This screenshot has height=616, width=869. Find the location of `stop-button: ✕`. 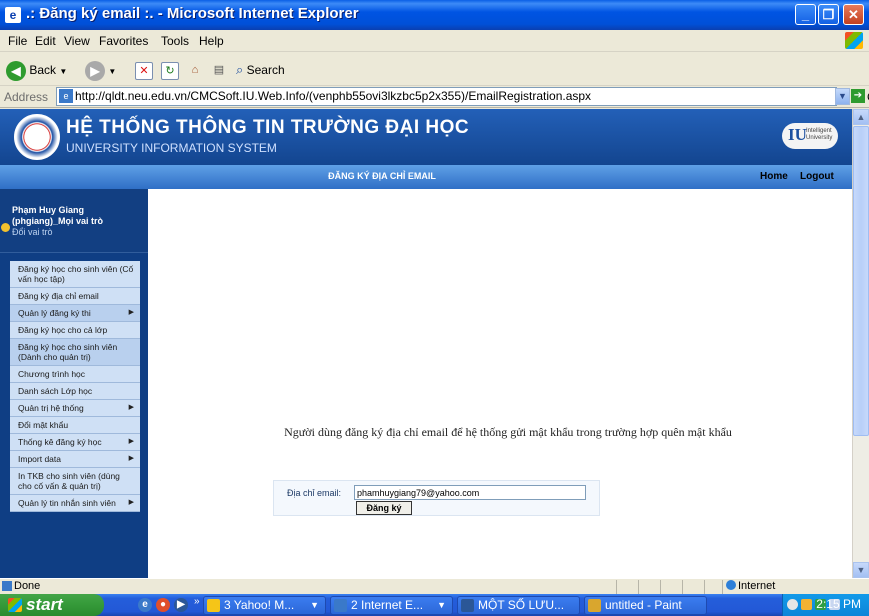

stop-button: ✕ is located at coordinates (144, 70).